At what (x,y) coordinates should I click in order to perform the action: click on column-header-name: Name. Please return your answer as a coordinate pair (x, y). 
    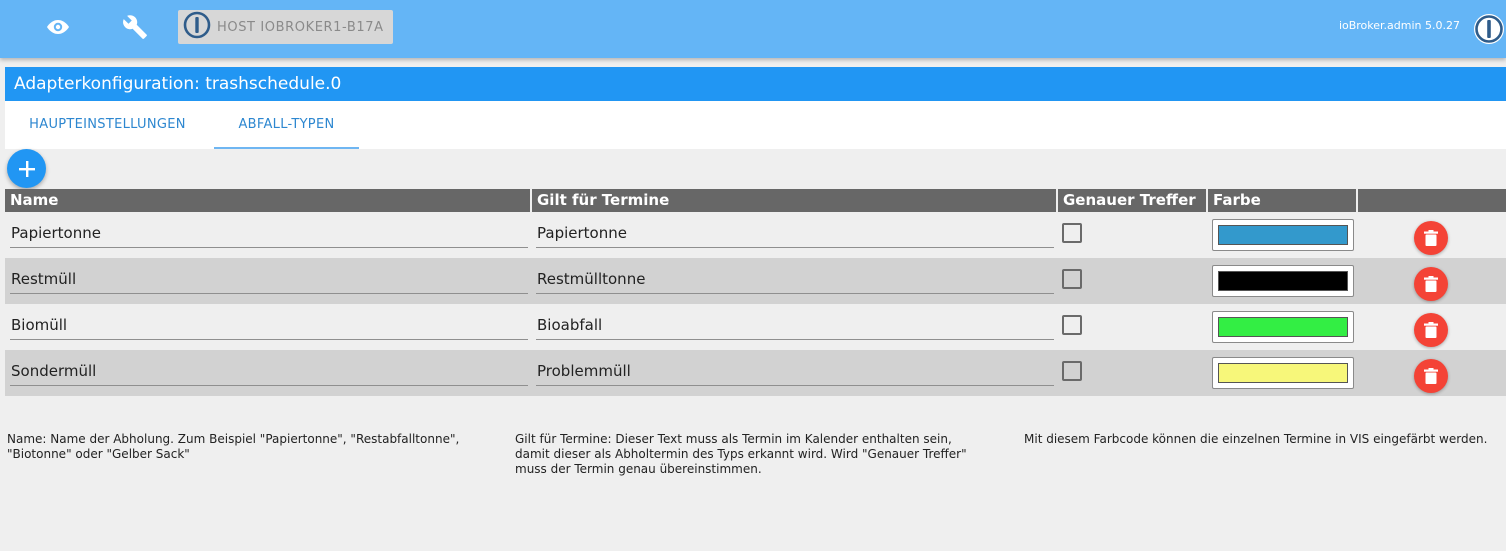
    Looking at the image, I should click on (268, 200).